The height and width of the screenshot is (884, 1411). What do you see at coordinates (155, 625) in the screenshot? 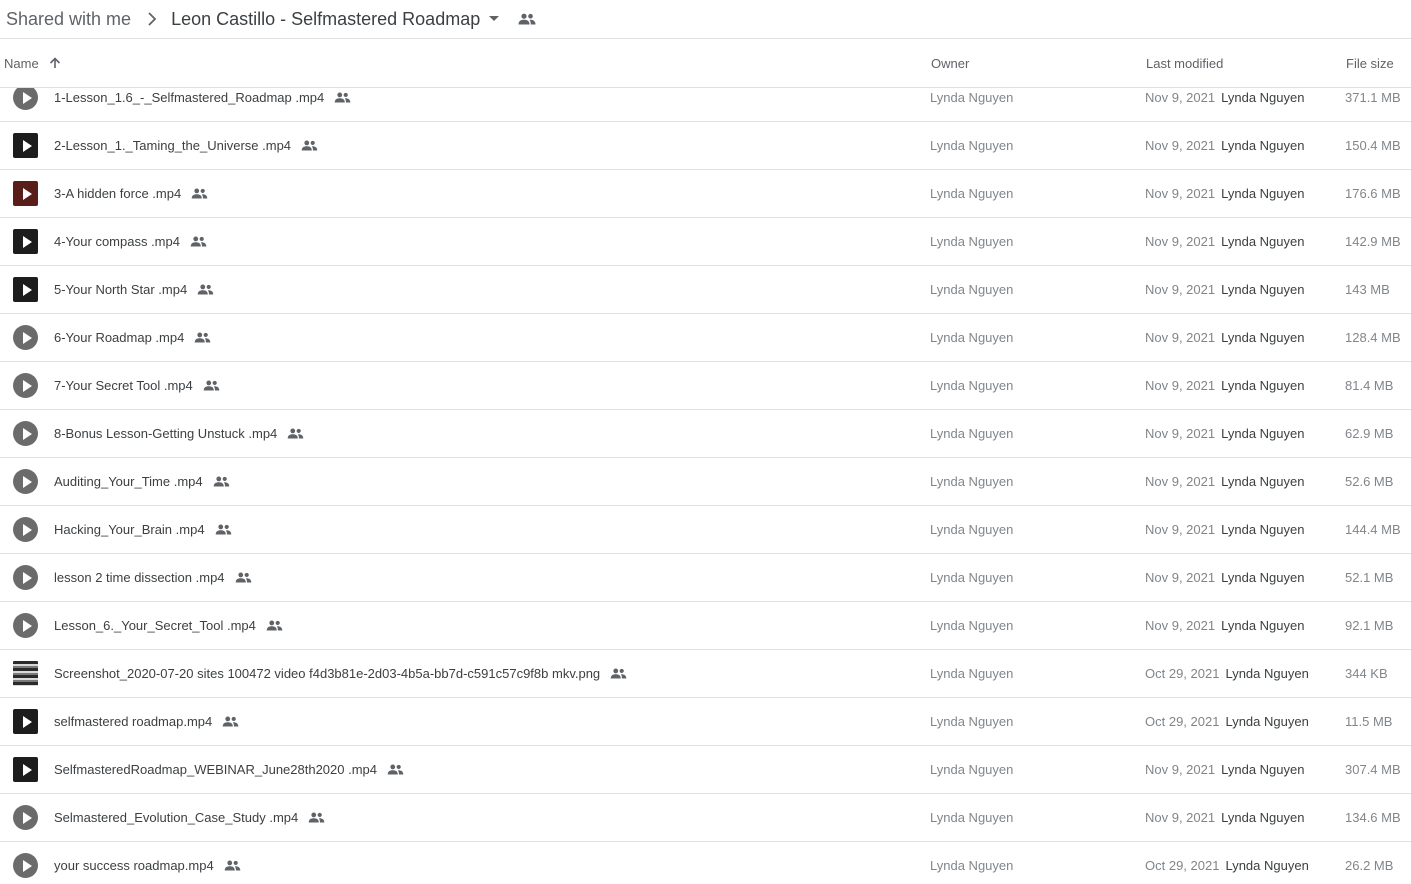
I see `file-name: Lesson_6._Your_Secret_Tool .mp4` at bounding box center [155, 625].